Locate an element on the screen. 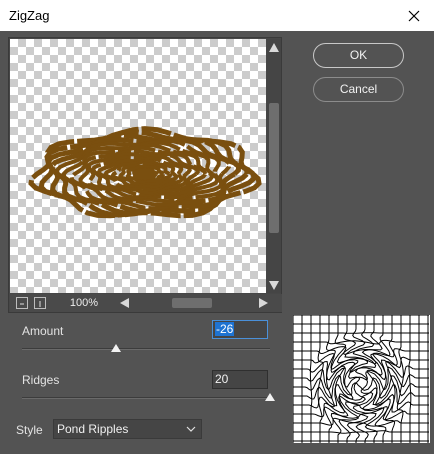  amount-label: Amount is located at coordinates (43, 331).